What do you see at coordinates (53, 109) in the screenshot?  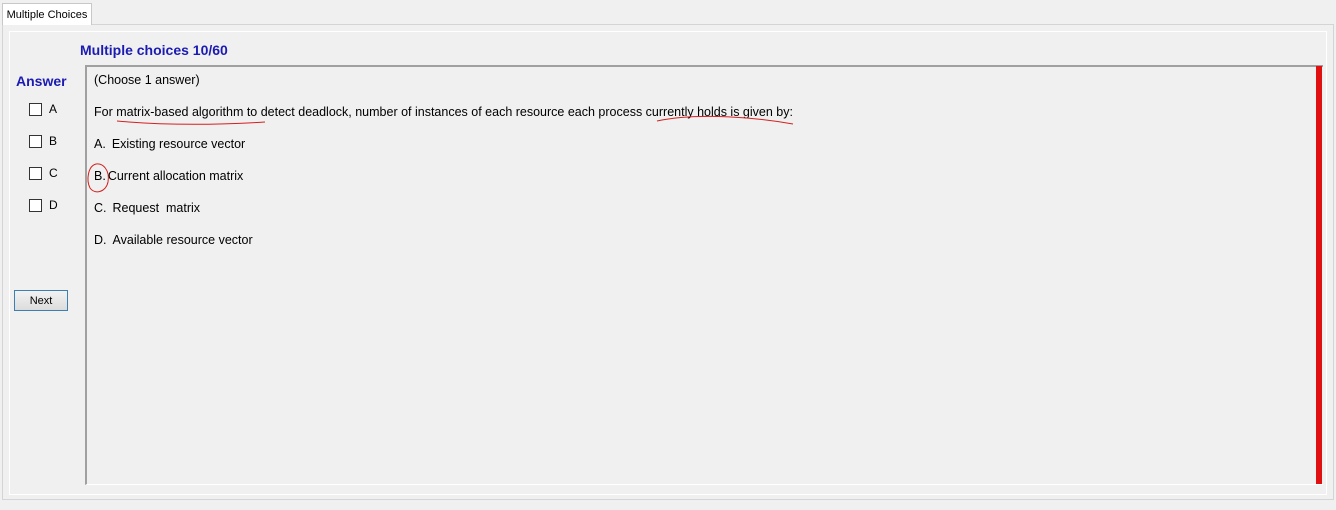 I see `answer-option-label: A` at bounding box center [53, 109].